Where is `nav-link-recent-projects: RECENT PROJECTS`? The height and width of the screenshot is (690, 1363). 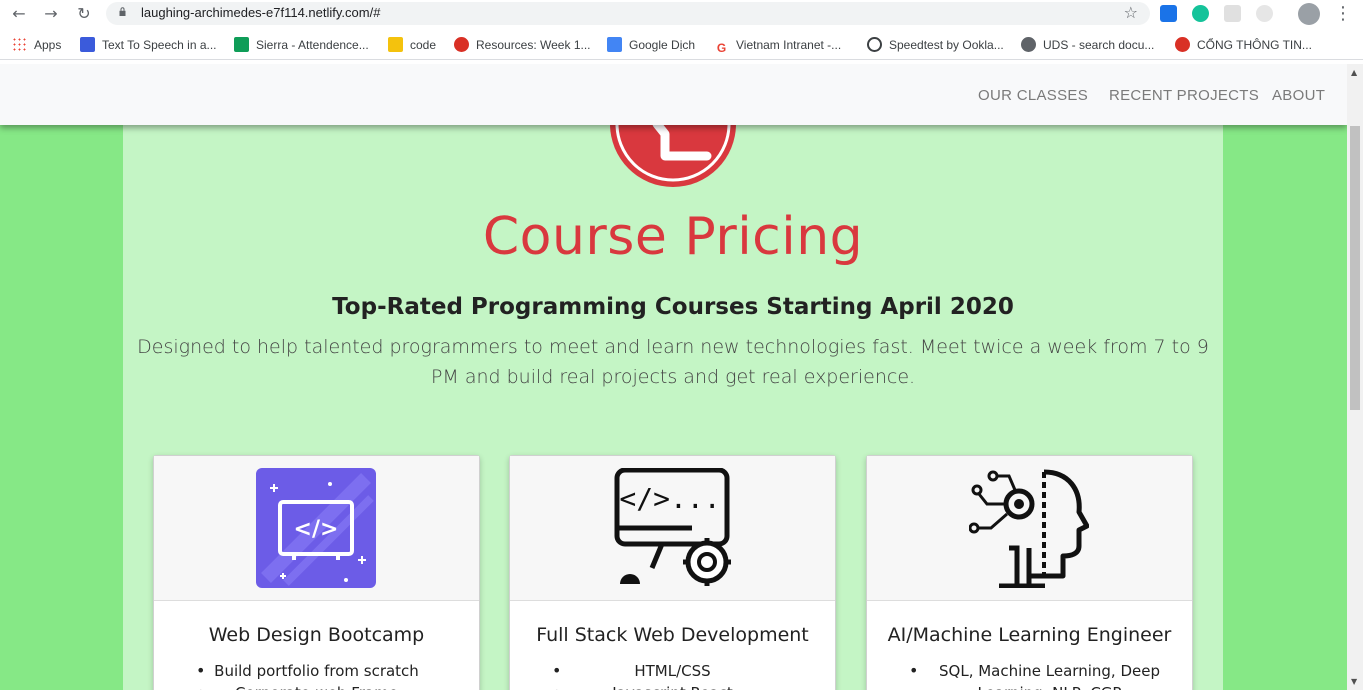 nav-link-recent-projects: RECENT PROJECTS is located at coordinates (1184, 95).